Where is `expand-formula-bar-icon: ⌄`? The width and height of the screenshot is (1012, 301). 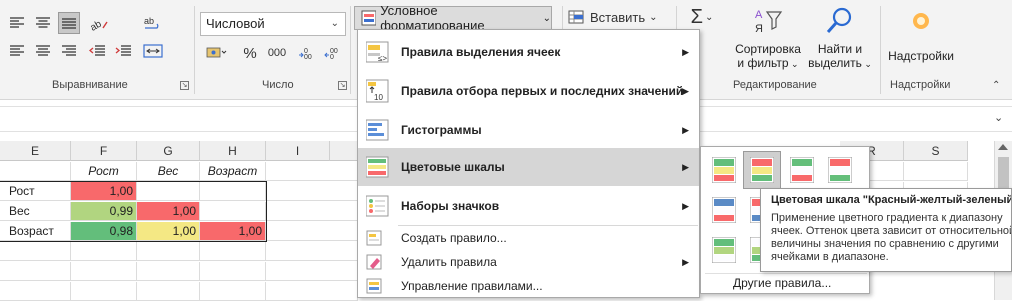
expand-formula-bar-icon: ⌄ is located at coordinates (998, 117).